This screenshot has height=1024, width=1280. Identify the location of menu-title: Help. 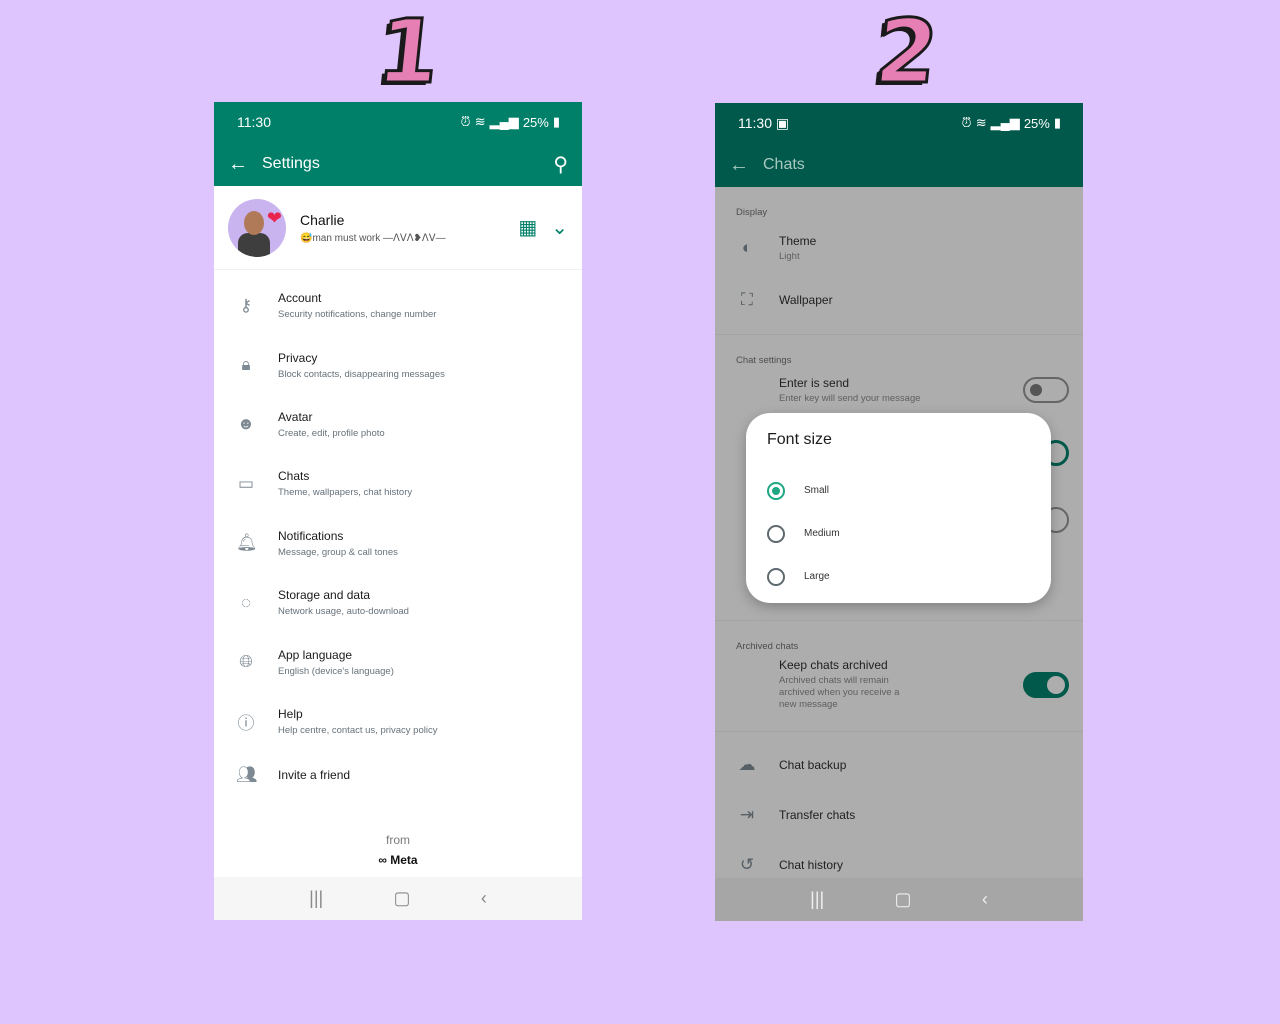
(290, 713).